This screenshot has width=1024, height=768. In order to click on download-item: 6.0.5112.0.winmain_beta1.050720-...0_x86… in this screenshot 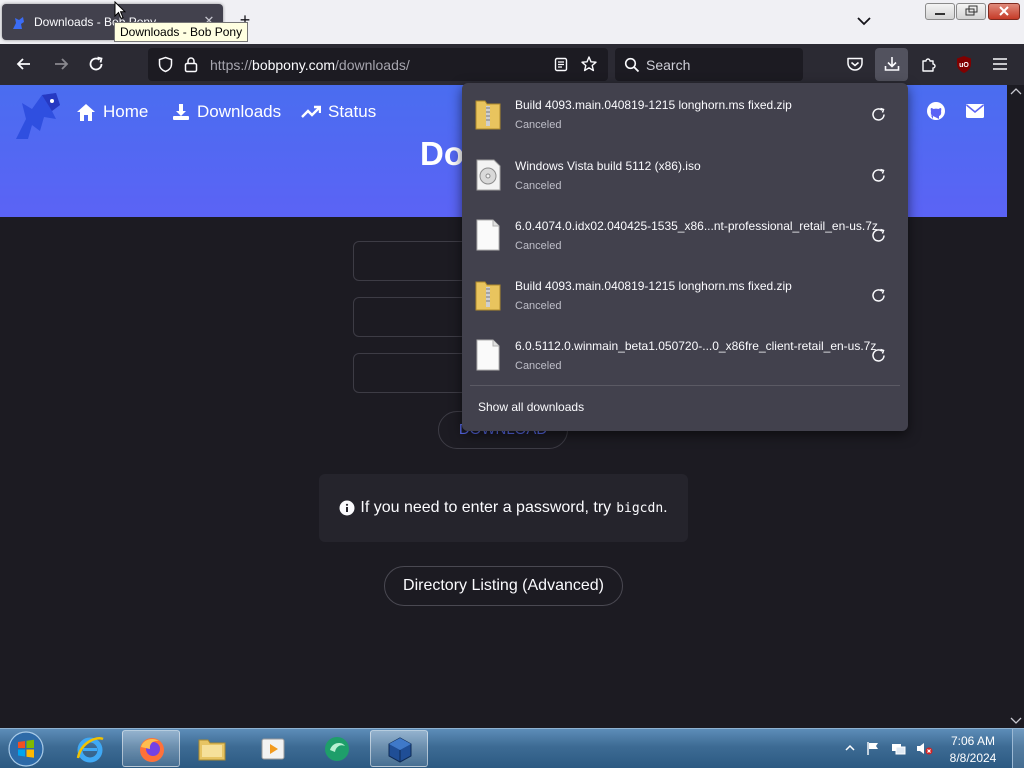, I will do `click(685, 355)`.